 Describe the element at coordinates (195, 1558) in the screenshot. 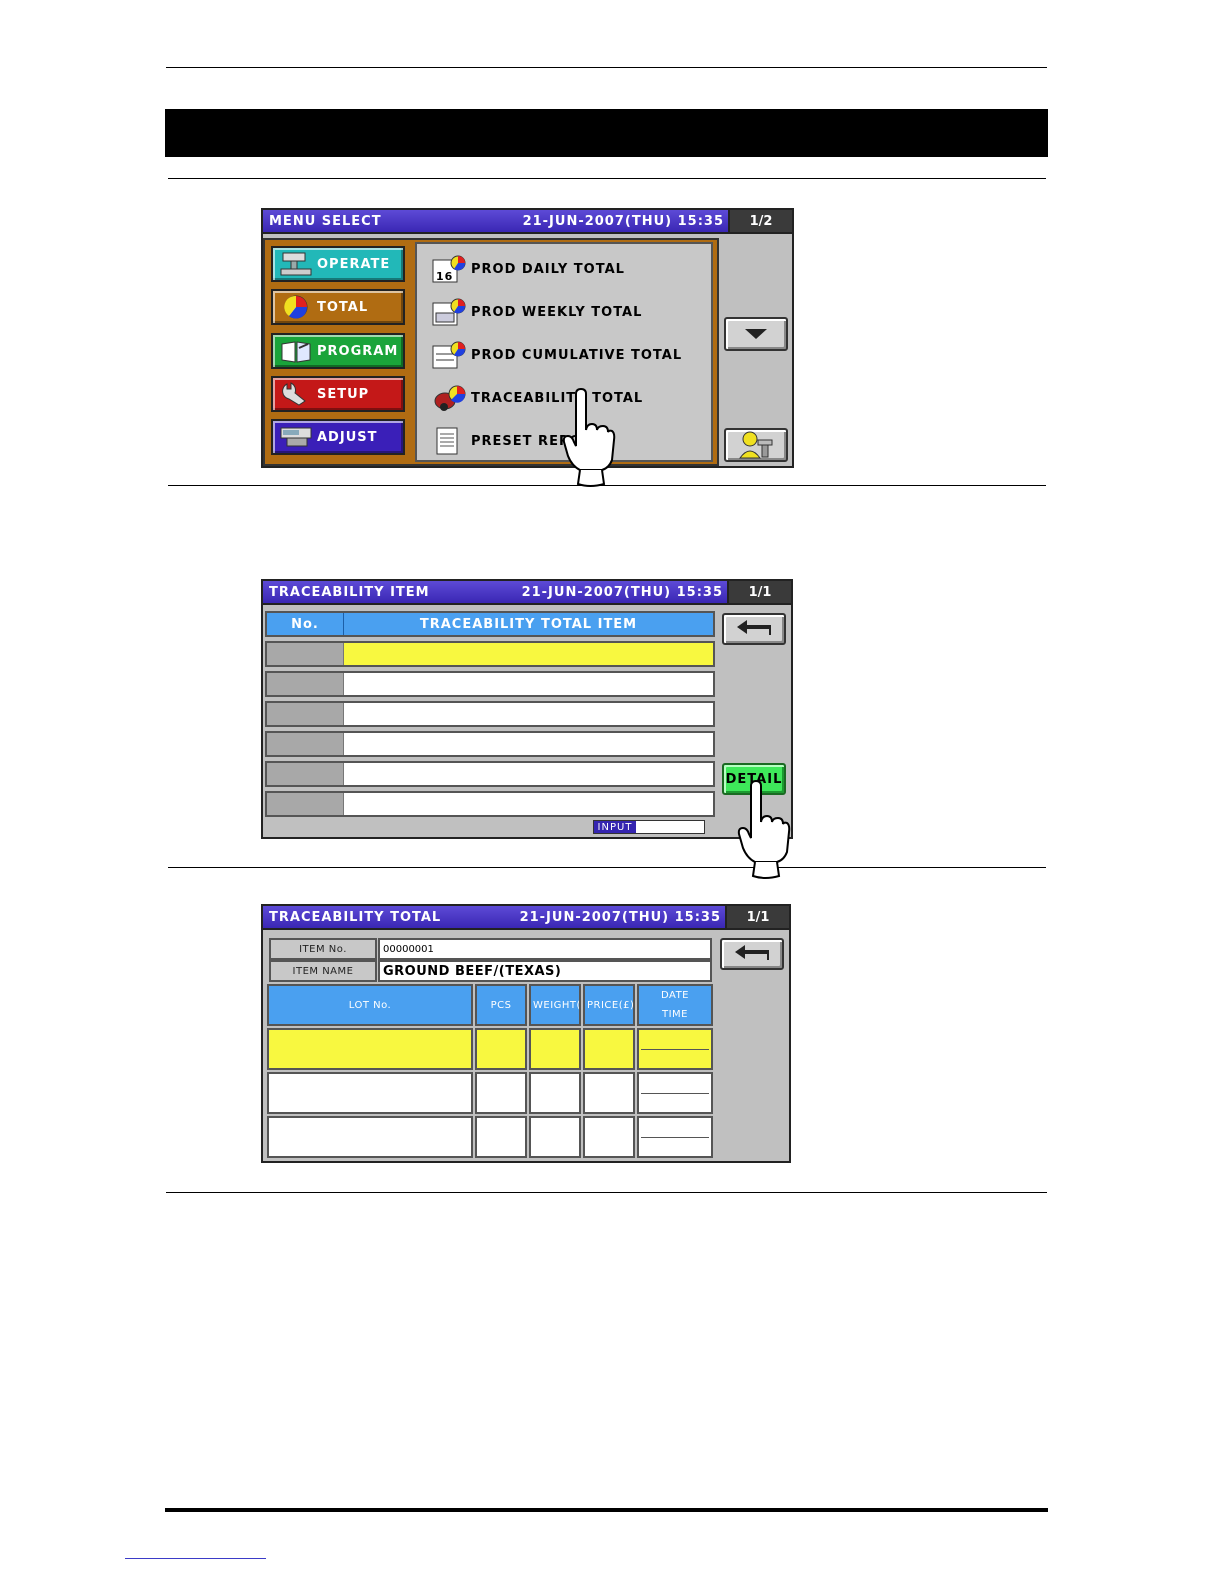

I see `footer-link-underline` at that location.